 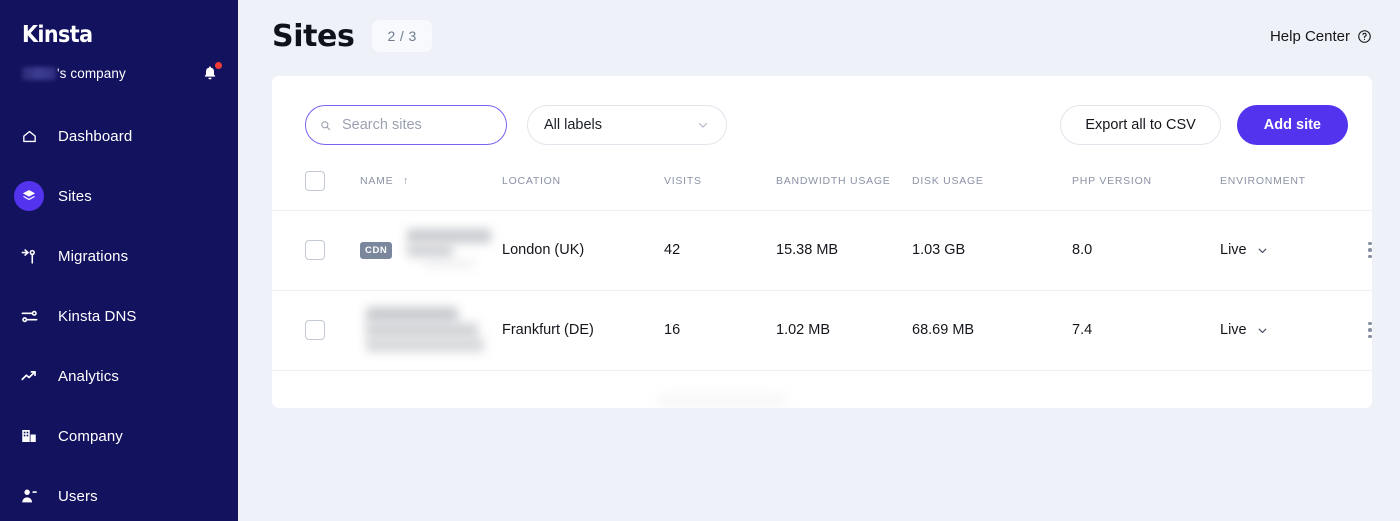 What do you see at coordinates (78, 496) in the screenshot?
I see `sidebar-item-label: Users` at bounding box center [78, 496].